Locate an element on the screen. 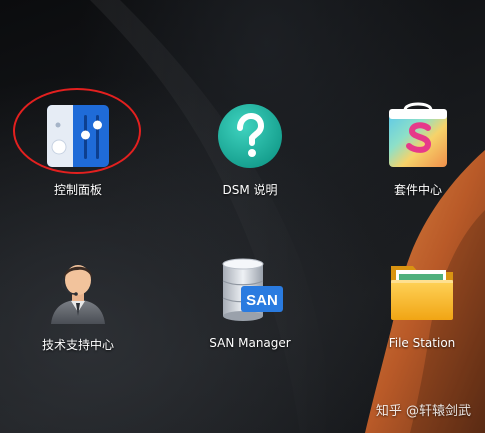 Image resolution: width=485 pixels, height=433 pixels. app-label: SAN Manager is located at coordinates (250, 343).